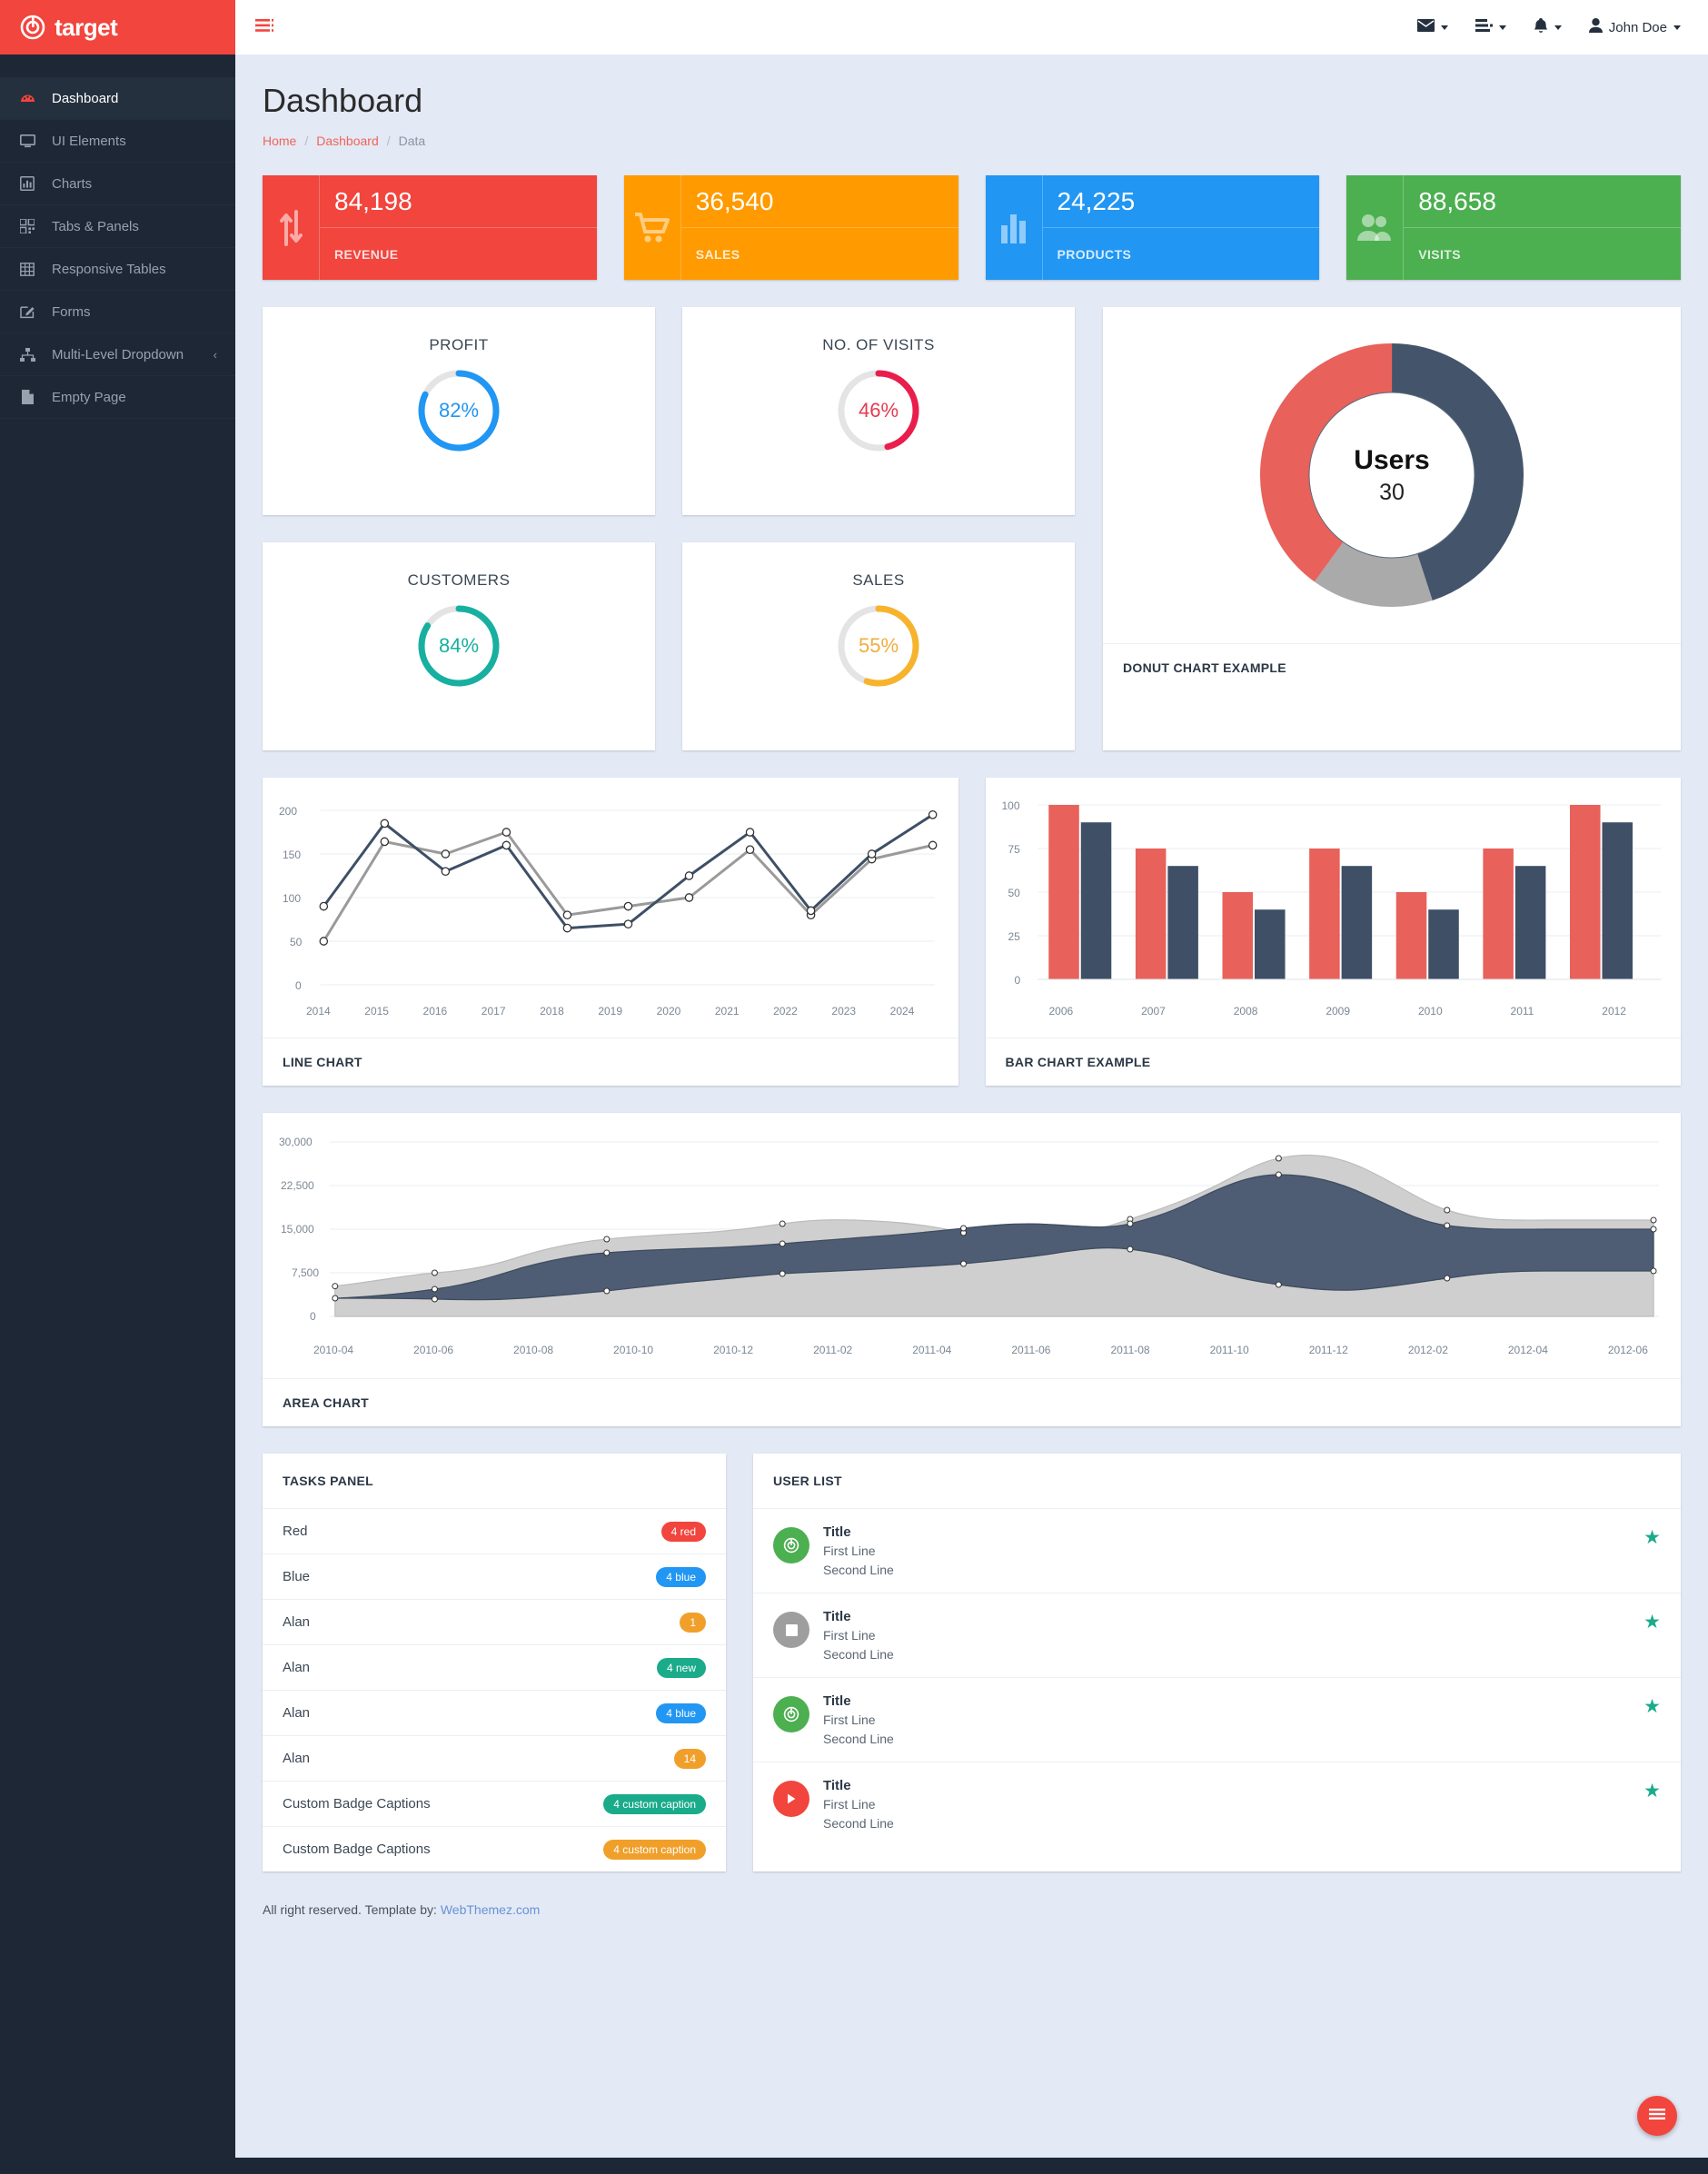  What do you see at coordinates (215, 355) in the screenshot?
I see `chevron-left-icon: ‹` at bounding box center [215, 355].